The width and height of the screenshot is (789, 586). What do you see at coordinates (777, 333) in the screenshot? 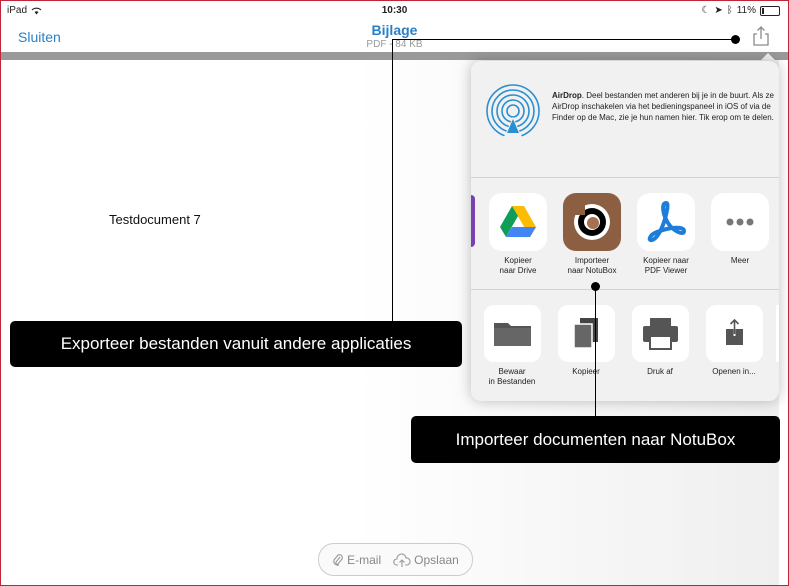
I see `partial-action-icon` at bounding box center [777, 333].